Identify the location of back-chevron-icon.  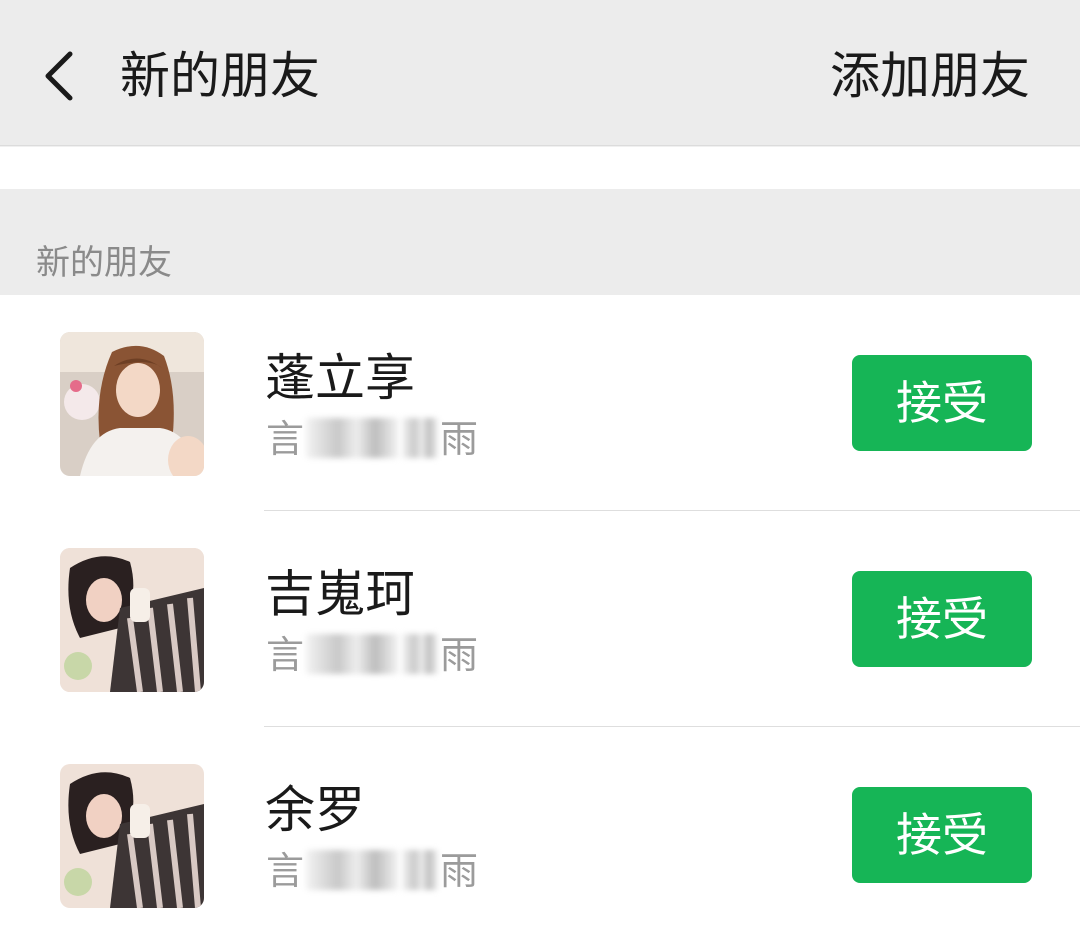
(60, 76).